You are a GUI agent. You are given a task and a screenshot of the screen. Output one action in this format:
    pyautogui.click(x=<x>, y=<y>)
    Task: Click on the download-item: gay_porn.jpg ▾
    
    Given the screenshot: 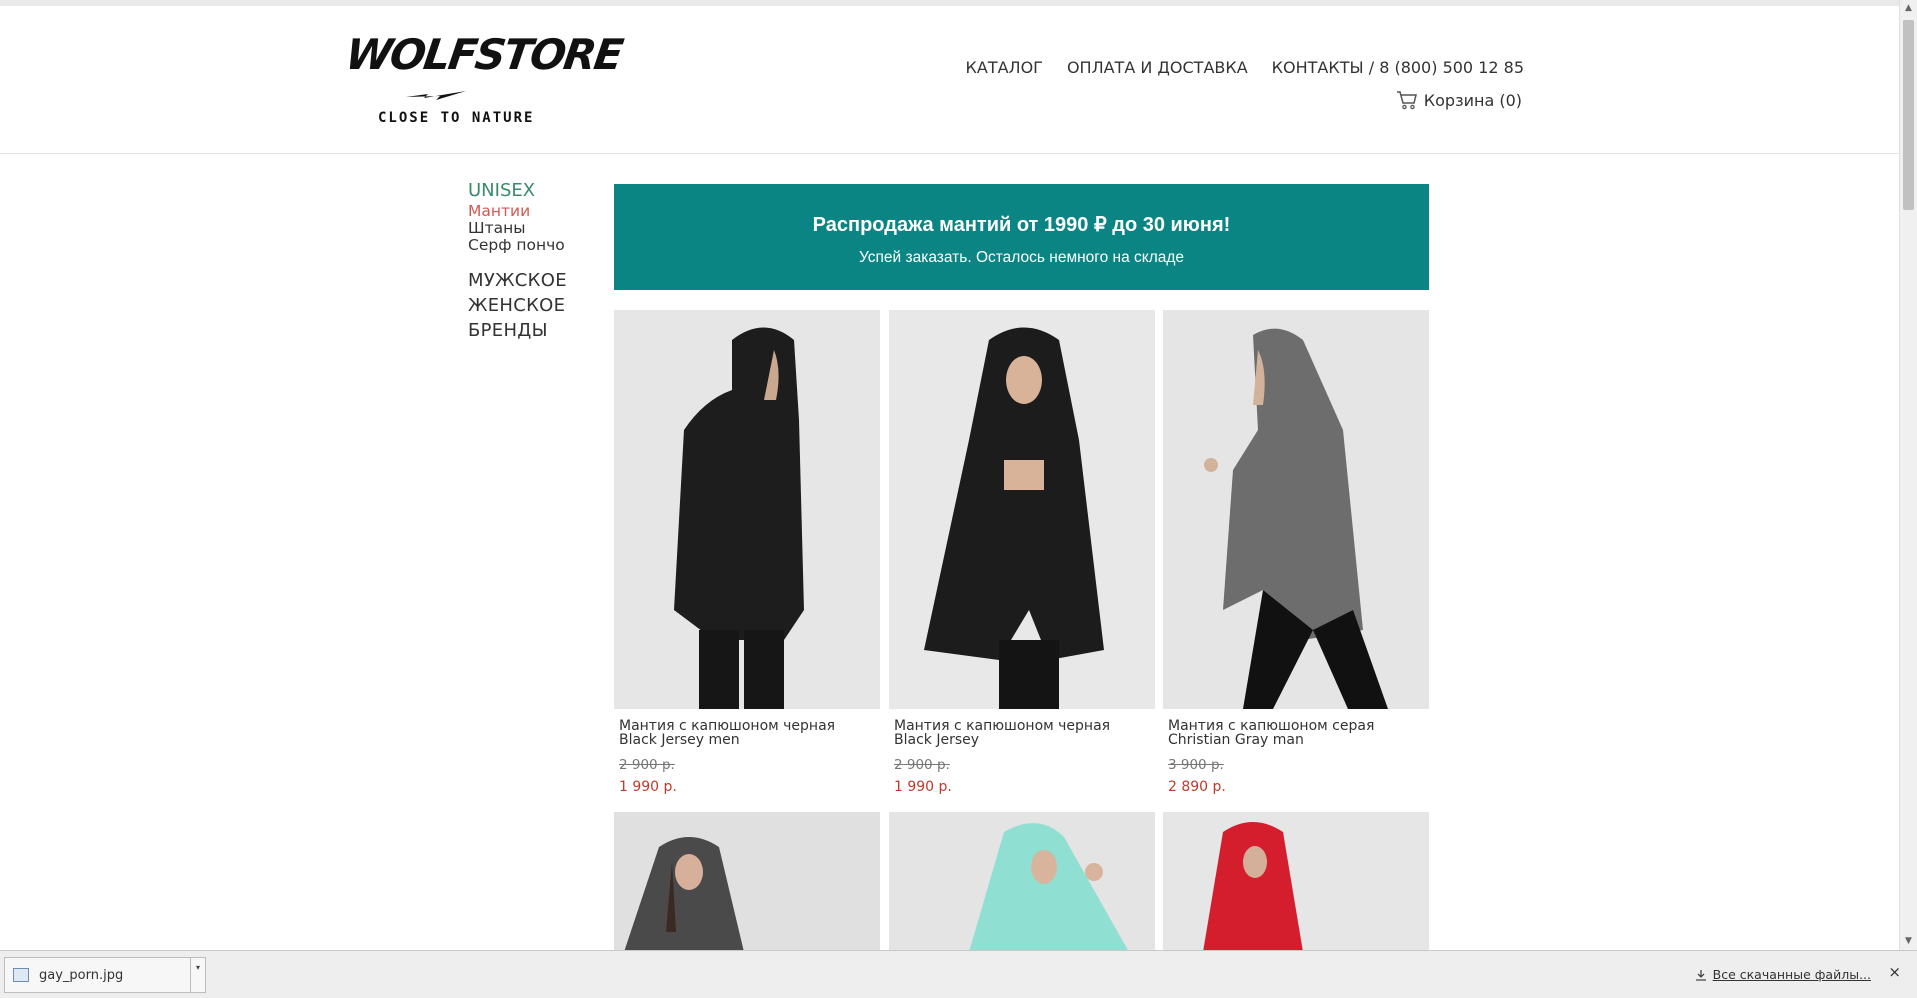 What is the action you would take?
    pyautogui.click(x=105, y=975)
    